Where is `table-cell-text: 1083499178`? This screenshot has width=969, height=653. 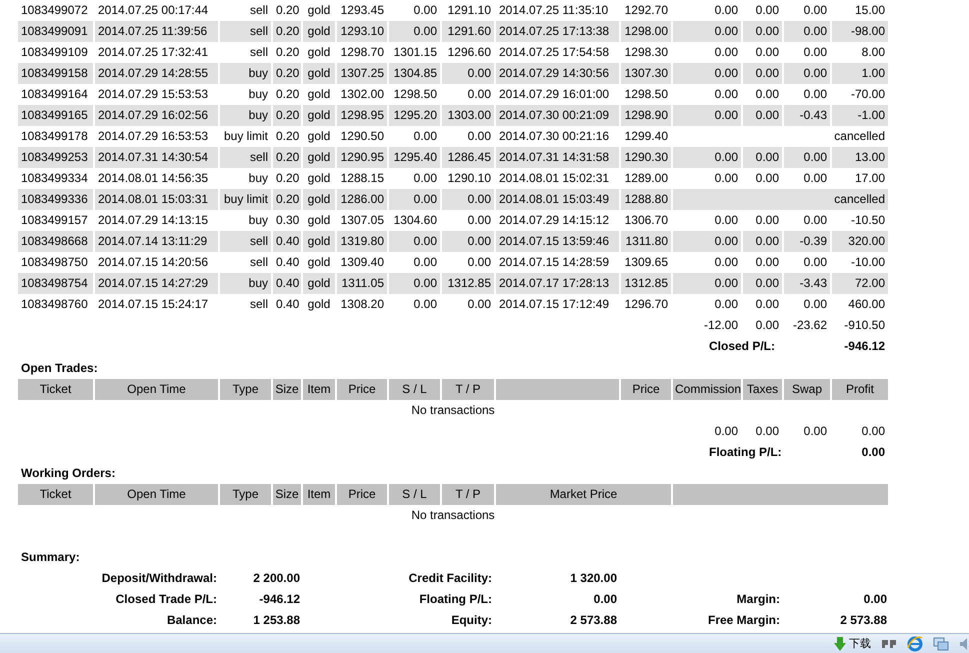 table-cell-text: 1083499178 is located at coordinates (54, 136).